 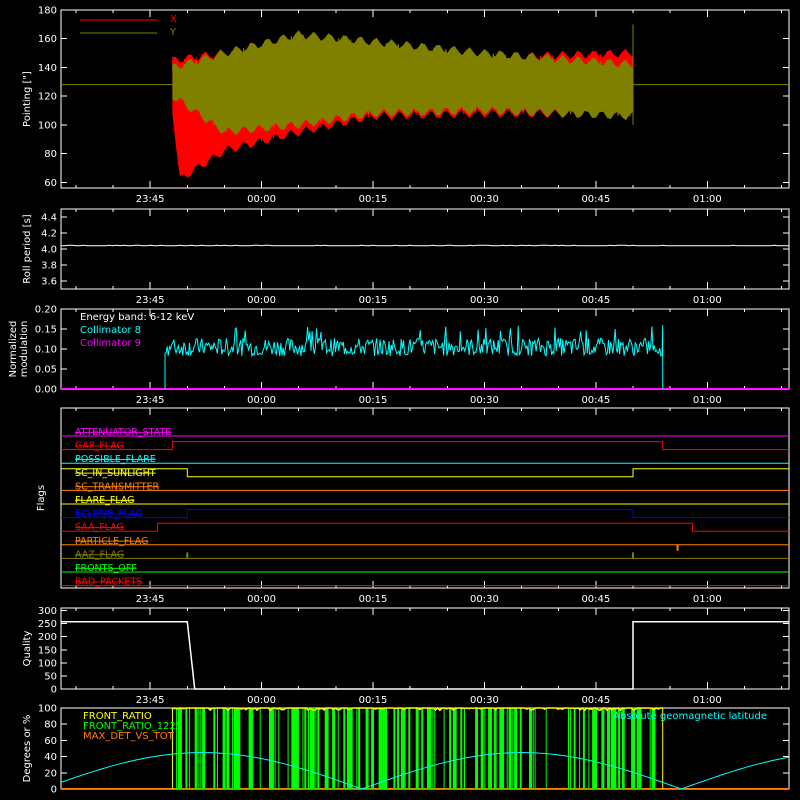 I want to click on degrees-ytick-label: 60, so click(x=50, y=741).